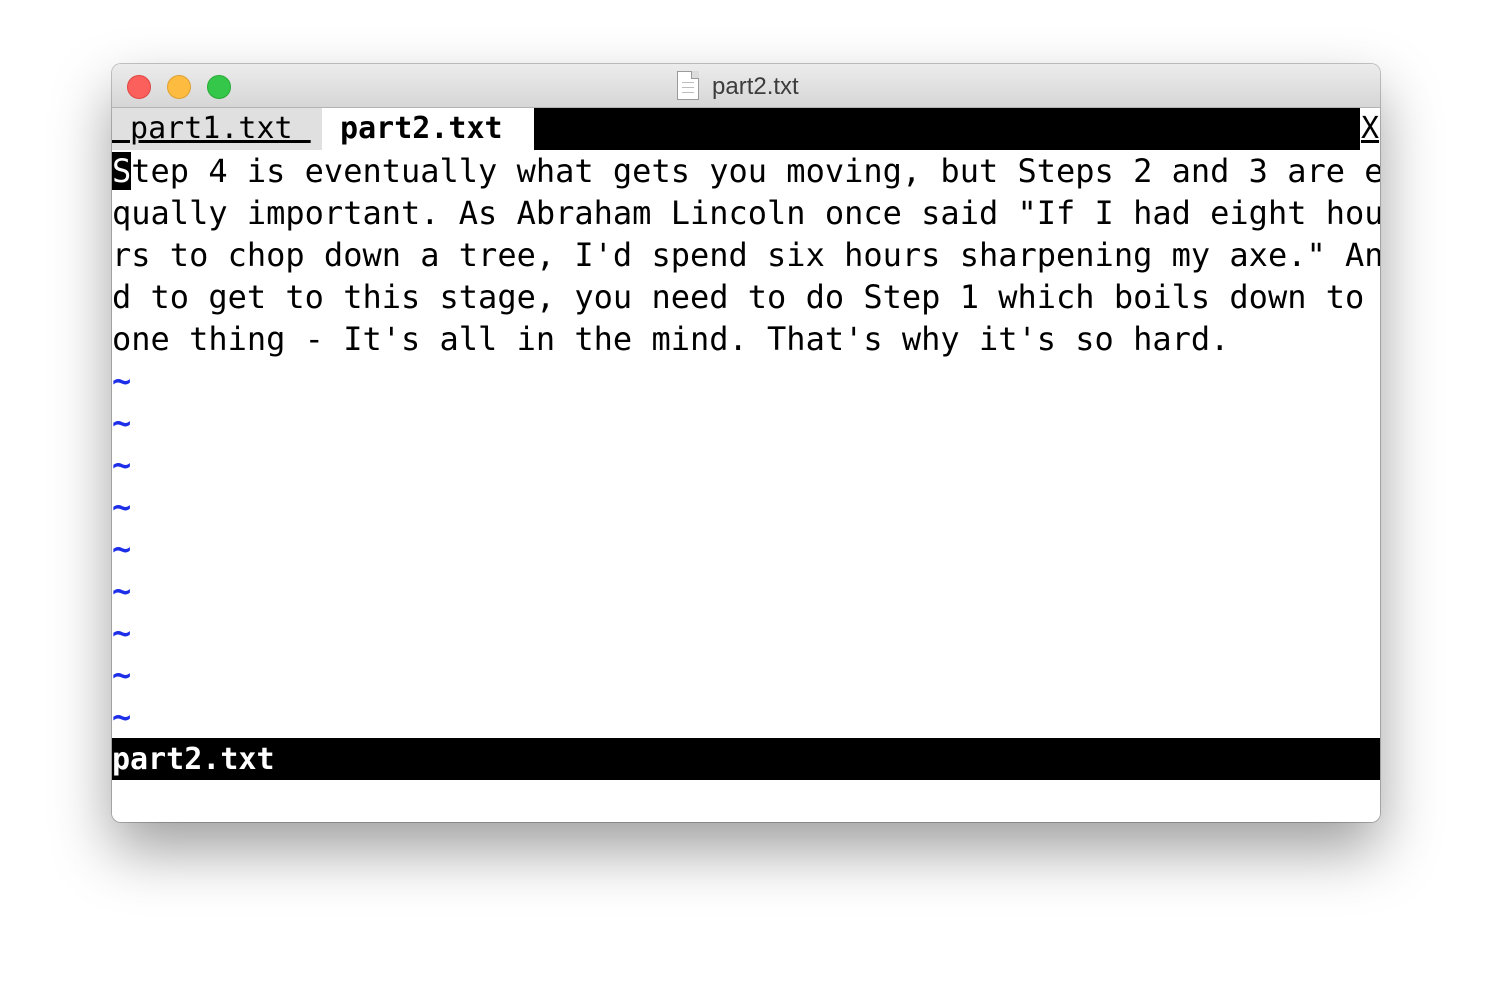  I want to click on status-line: part2.txt, so click(746, 759).